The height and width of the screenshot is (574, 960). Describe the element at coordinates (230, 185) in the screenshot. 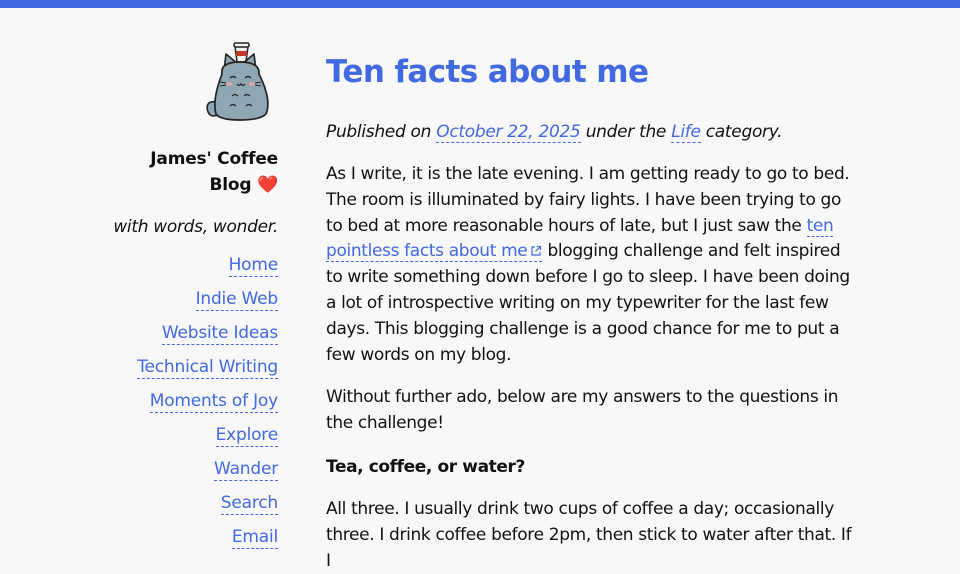

I see `site-title-line2: Blog` at that location.